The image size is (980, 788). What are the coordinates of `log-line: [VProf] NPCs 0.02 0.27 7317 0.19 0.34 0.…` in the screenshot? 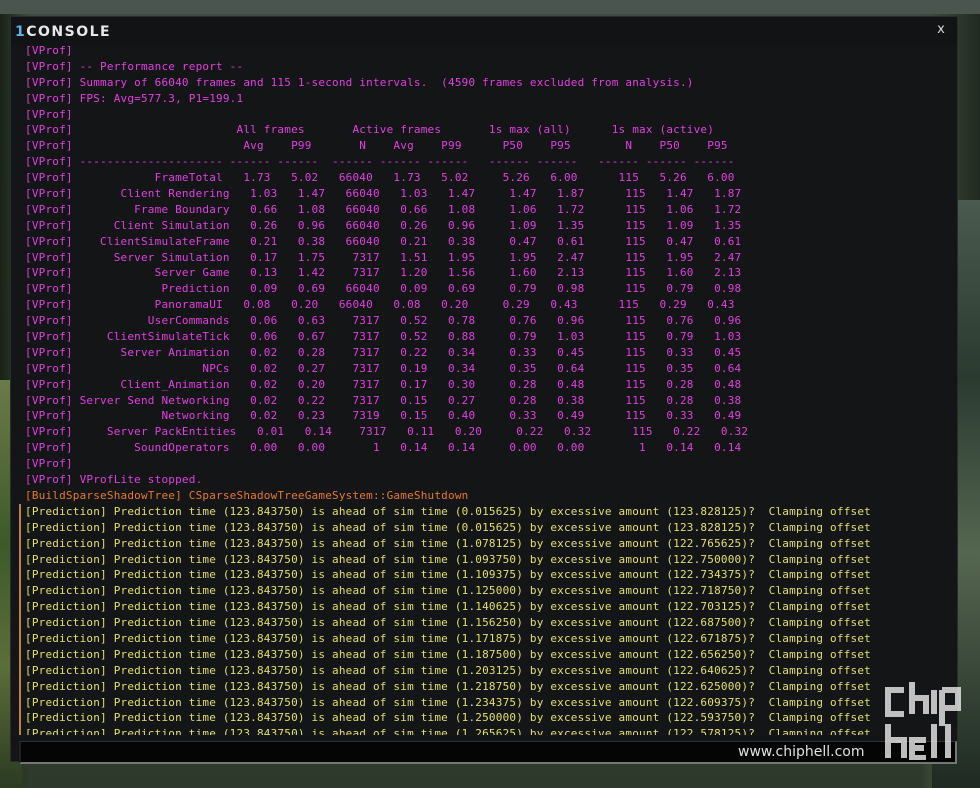 It's located at (383, 368).